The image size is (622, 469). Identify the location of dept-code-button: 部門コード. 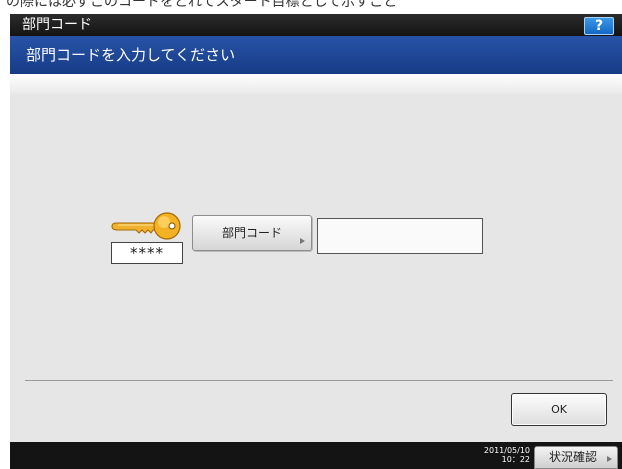
(252, 233).